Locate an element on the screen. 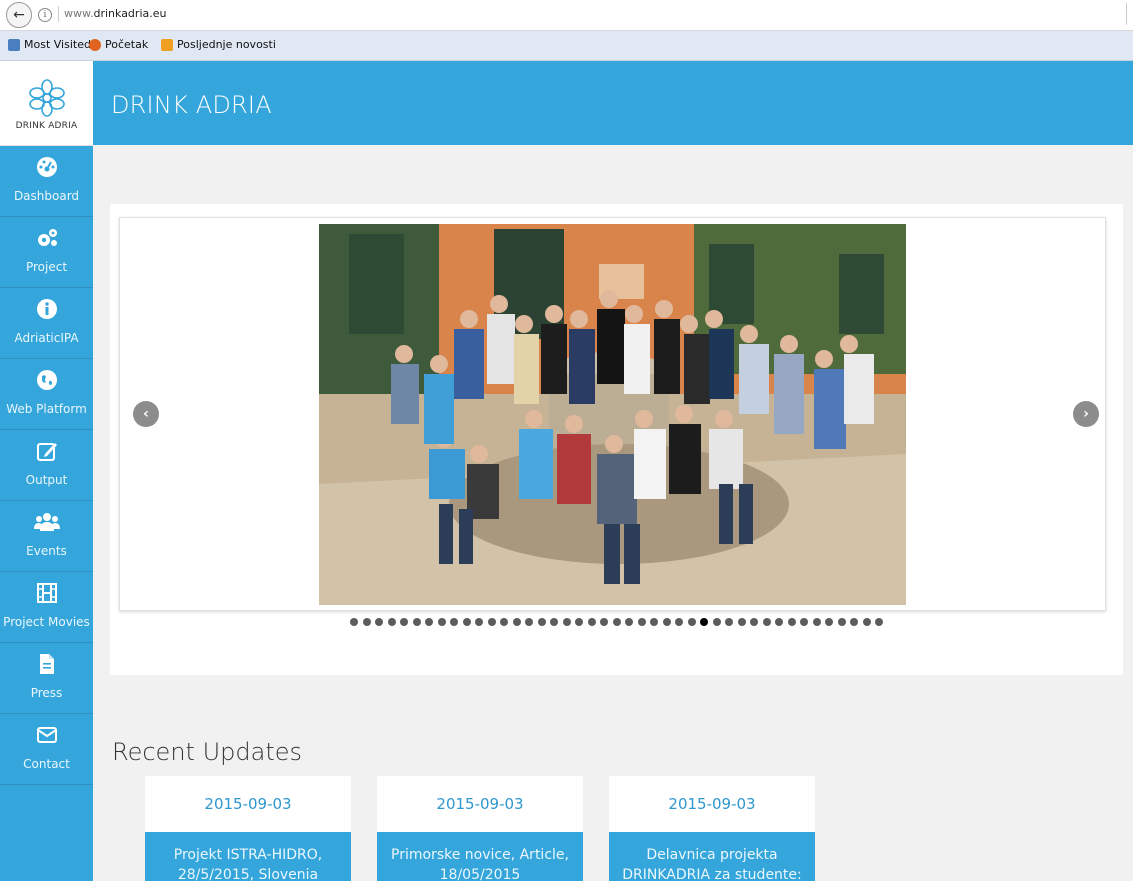 This screenshot has width=1133, height=881. update-title-line: DRINKADRIA za studente: is located at coordinates (712, 874).